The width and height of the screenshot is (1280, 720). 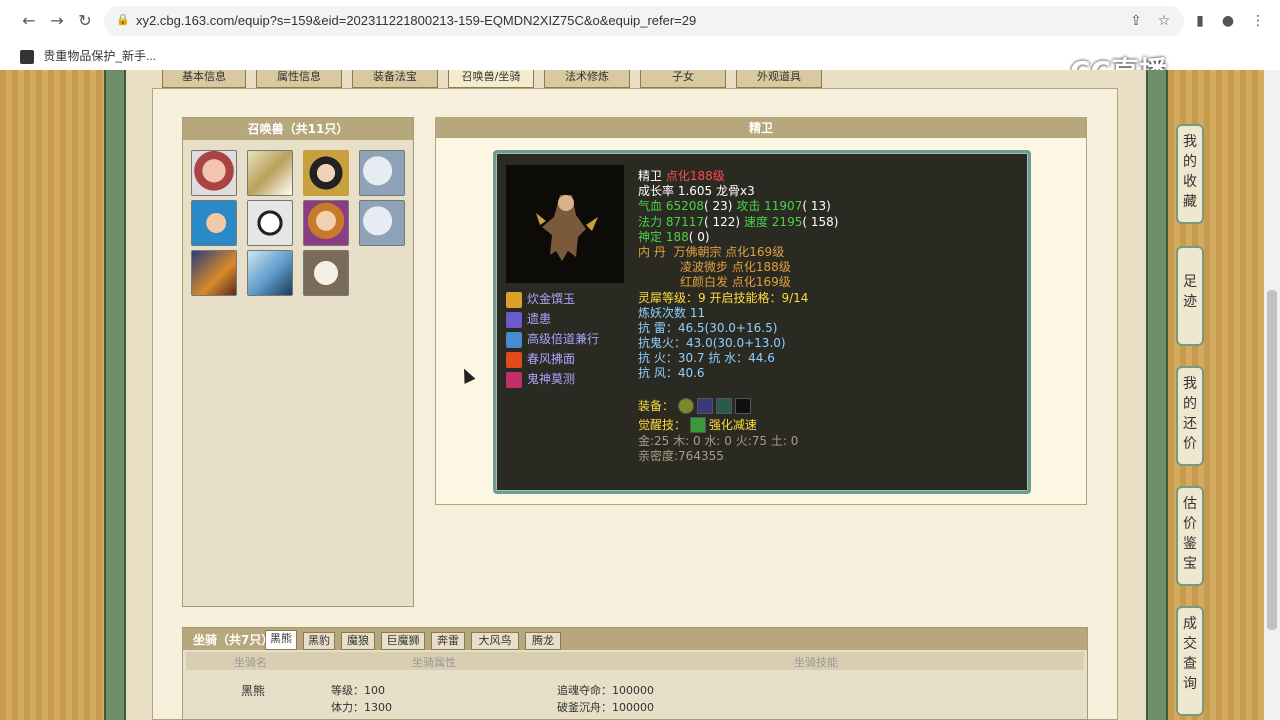 I want to click on detail-title: 精卫, so click(x=761, y=128).